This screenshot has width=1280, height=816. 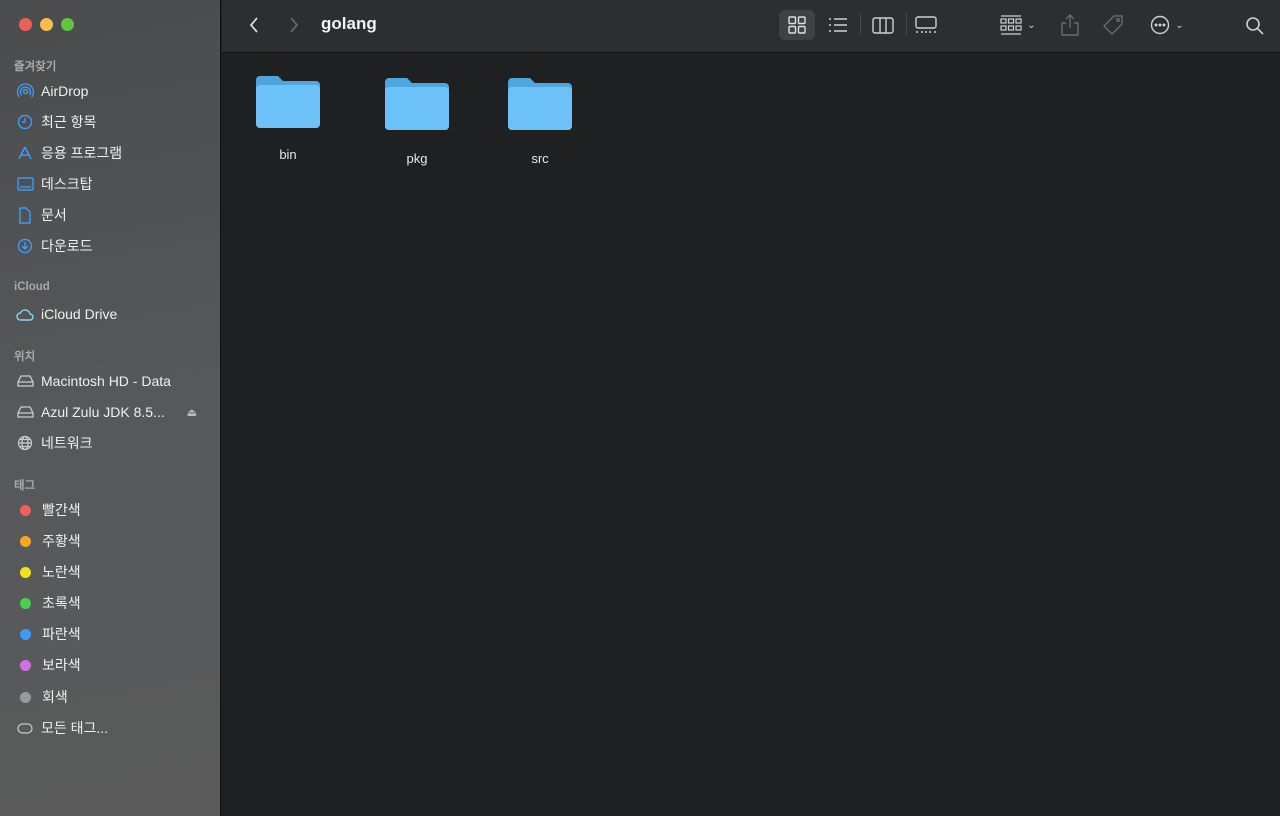 What do you see at coordinates (61, 634) in the screenshot?
I see `sidebar-item-label: 파란색` at bounding box center [61, 634].